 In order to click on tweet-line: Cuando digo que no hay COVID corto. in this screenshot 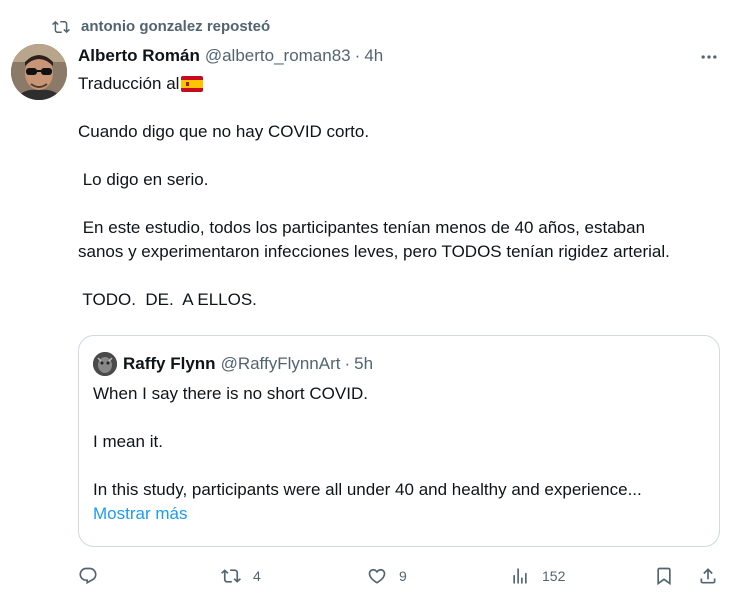, I will do `click(224, 131)`.